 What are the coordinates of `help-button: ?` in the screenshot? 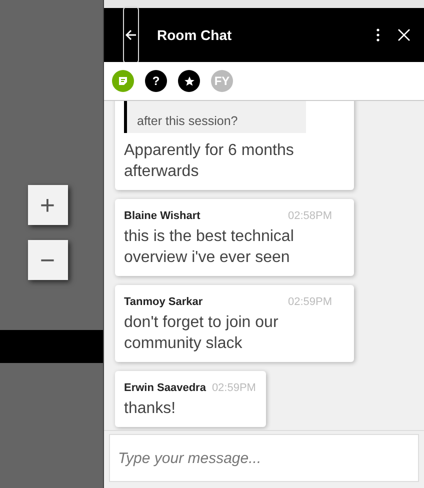 It's located at (156, 81).